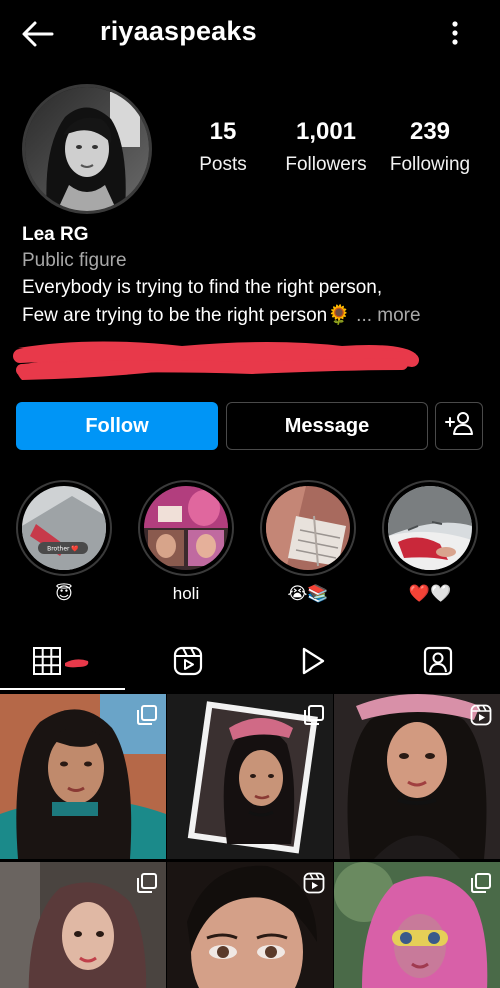 The height and width of the screenshot is (988, 500). I want to click on profile-username: riyaaspeaks, so click(178, 31).